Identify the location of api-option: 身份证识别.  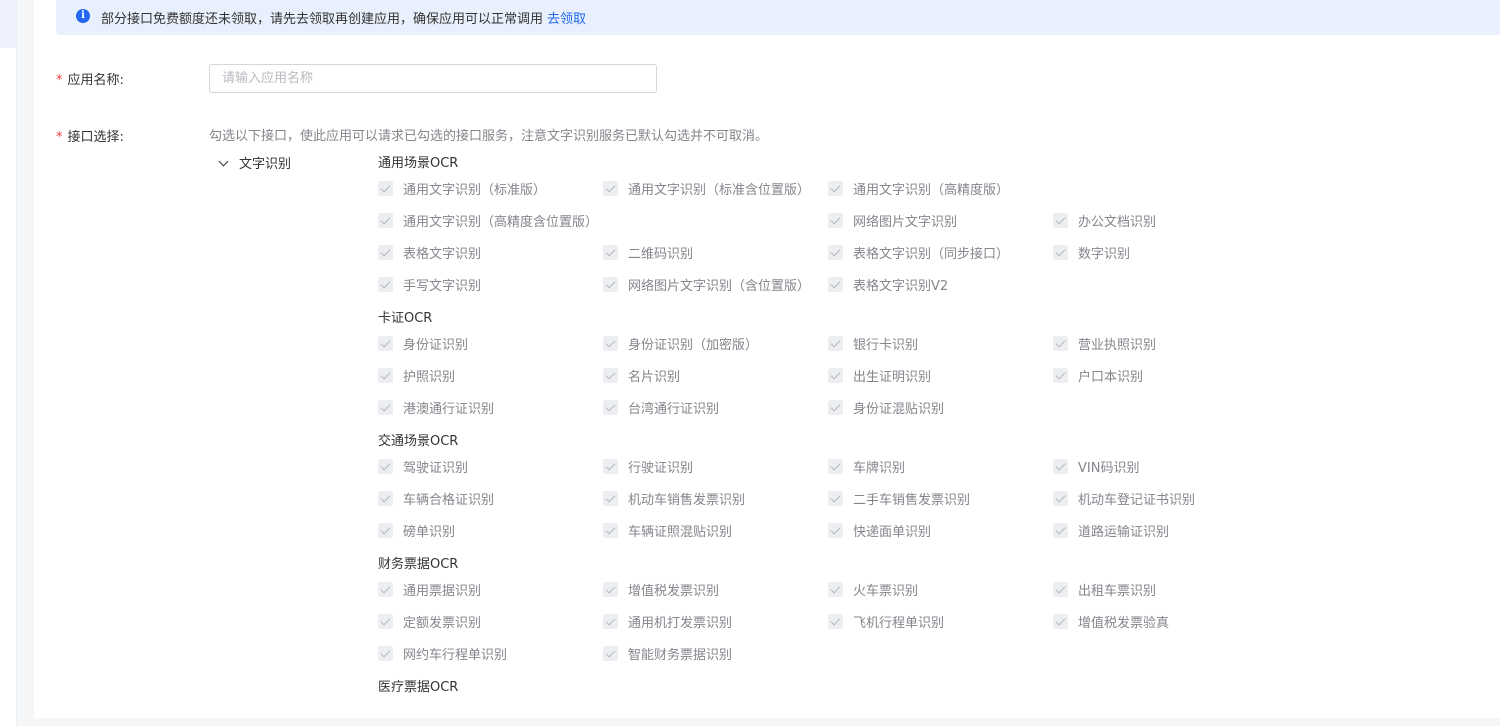
(490, 343).